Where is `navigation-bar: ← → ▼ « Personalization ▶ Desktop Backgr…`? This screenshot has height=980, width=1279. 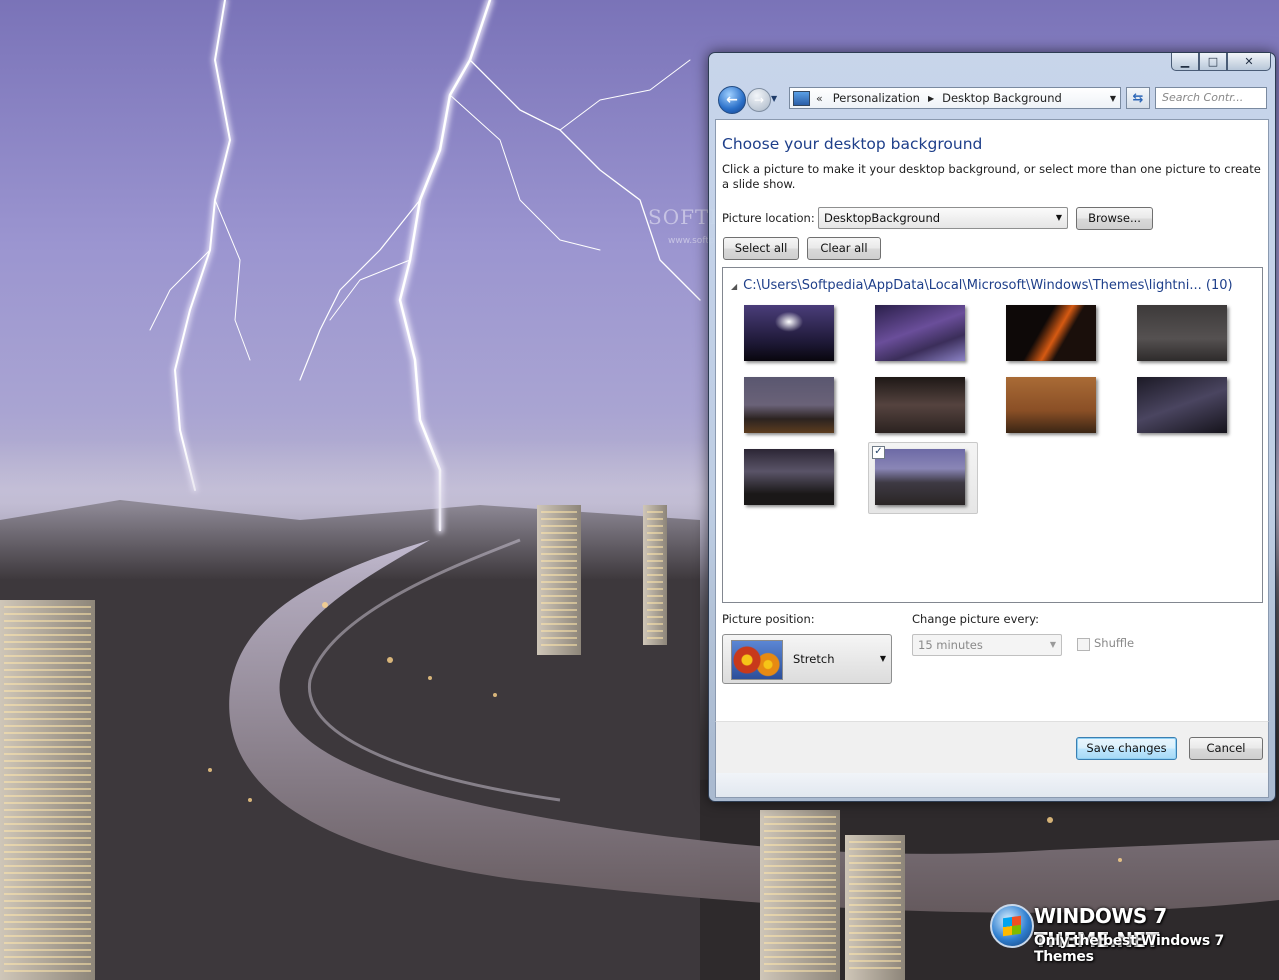 navigation-bar: ← → ▼ « Personalization ▶ Desktop Backgr… is located at coordinates (992, 99).